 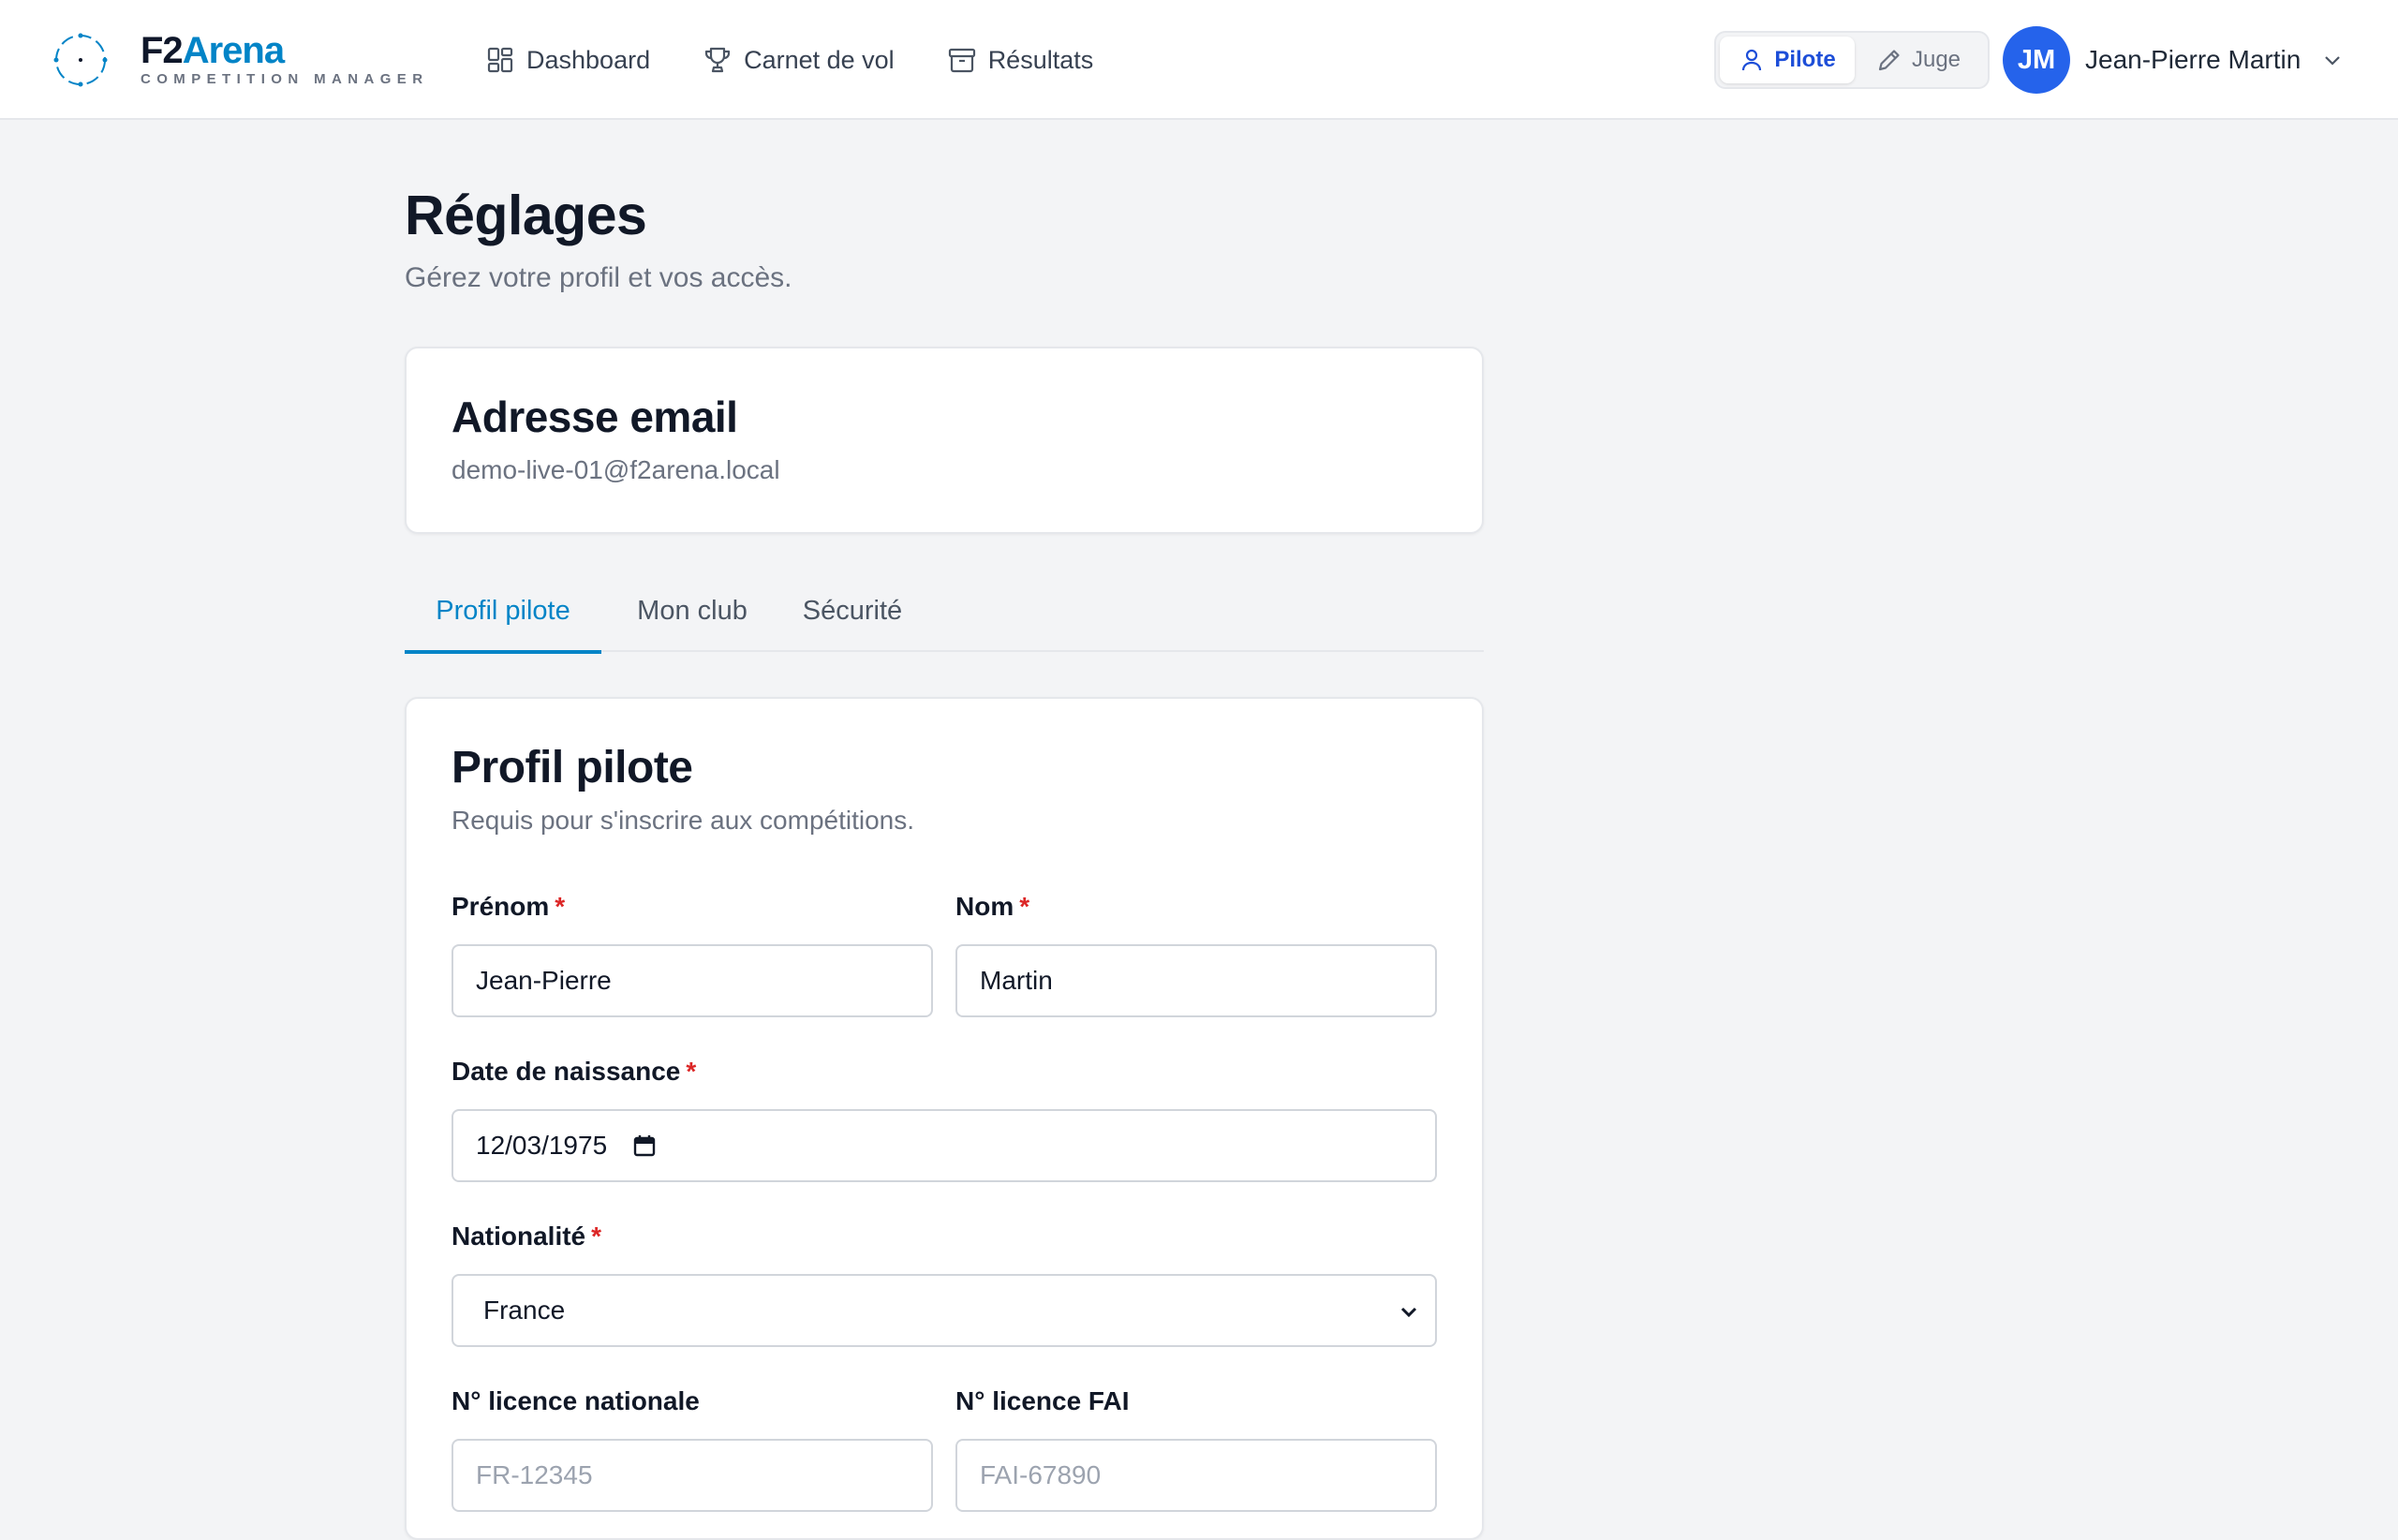 What do you see at coordinates (644, 1146) in the screenshot?
I see `calendar-icon` at bounding box center [644, 1146].